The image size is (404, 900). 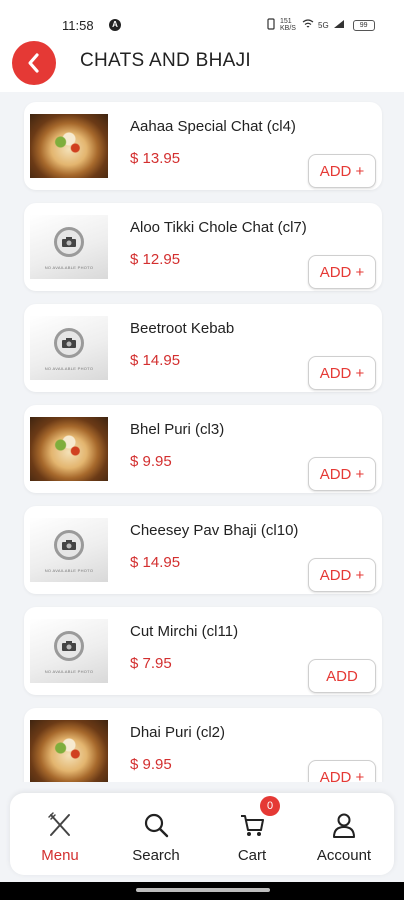 What do you see at coordinates (184, 631) in the screenshot?
I see `item-name: Cut Mirchi (cl11)` at bounding box center [184, 631].